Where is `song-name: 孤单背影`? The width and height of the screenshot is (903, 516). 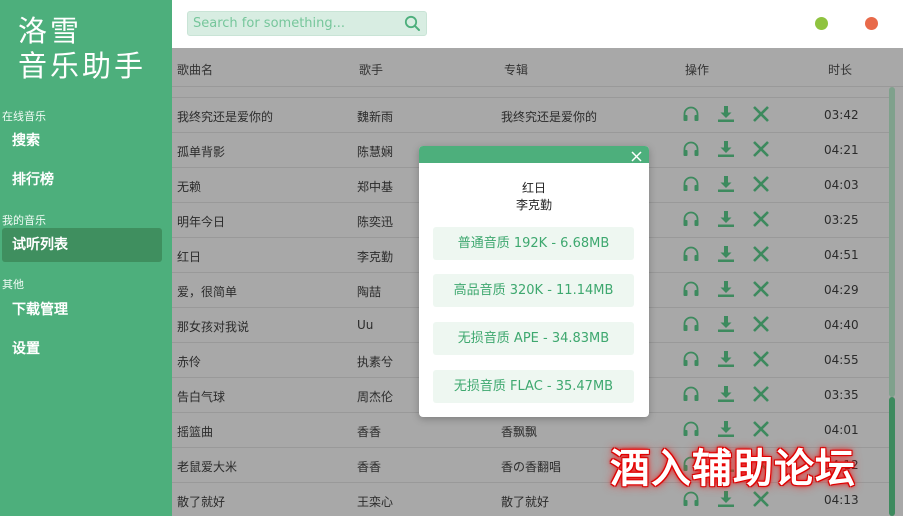 song-name: 孤单背影 is located at coordinates (201, 152).